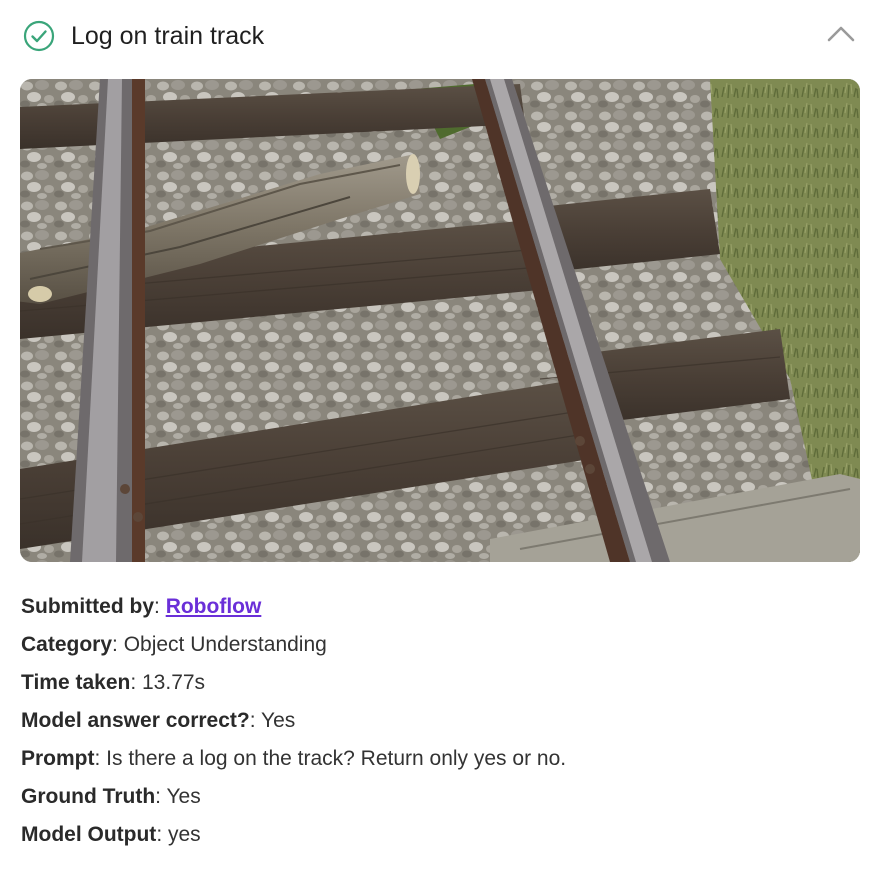 The image size is (880, 872). I want to click on ground-truth-label: Ground Truth, so click(88, 796).